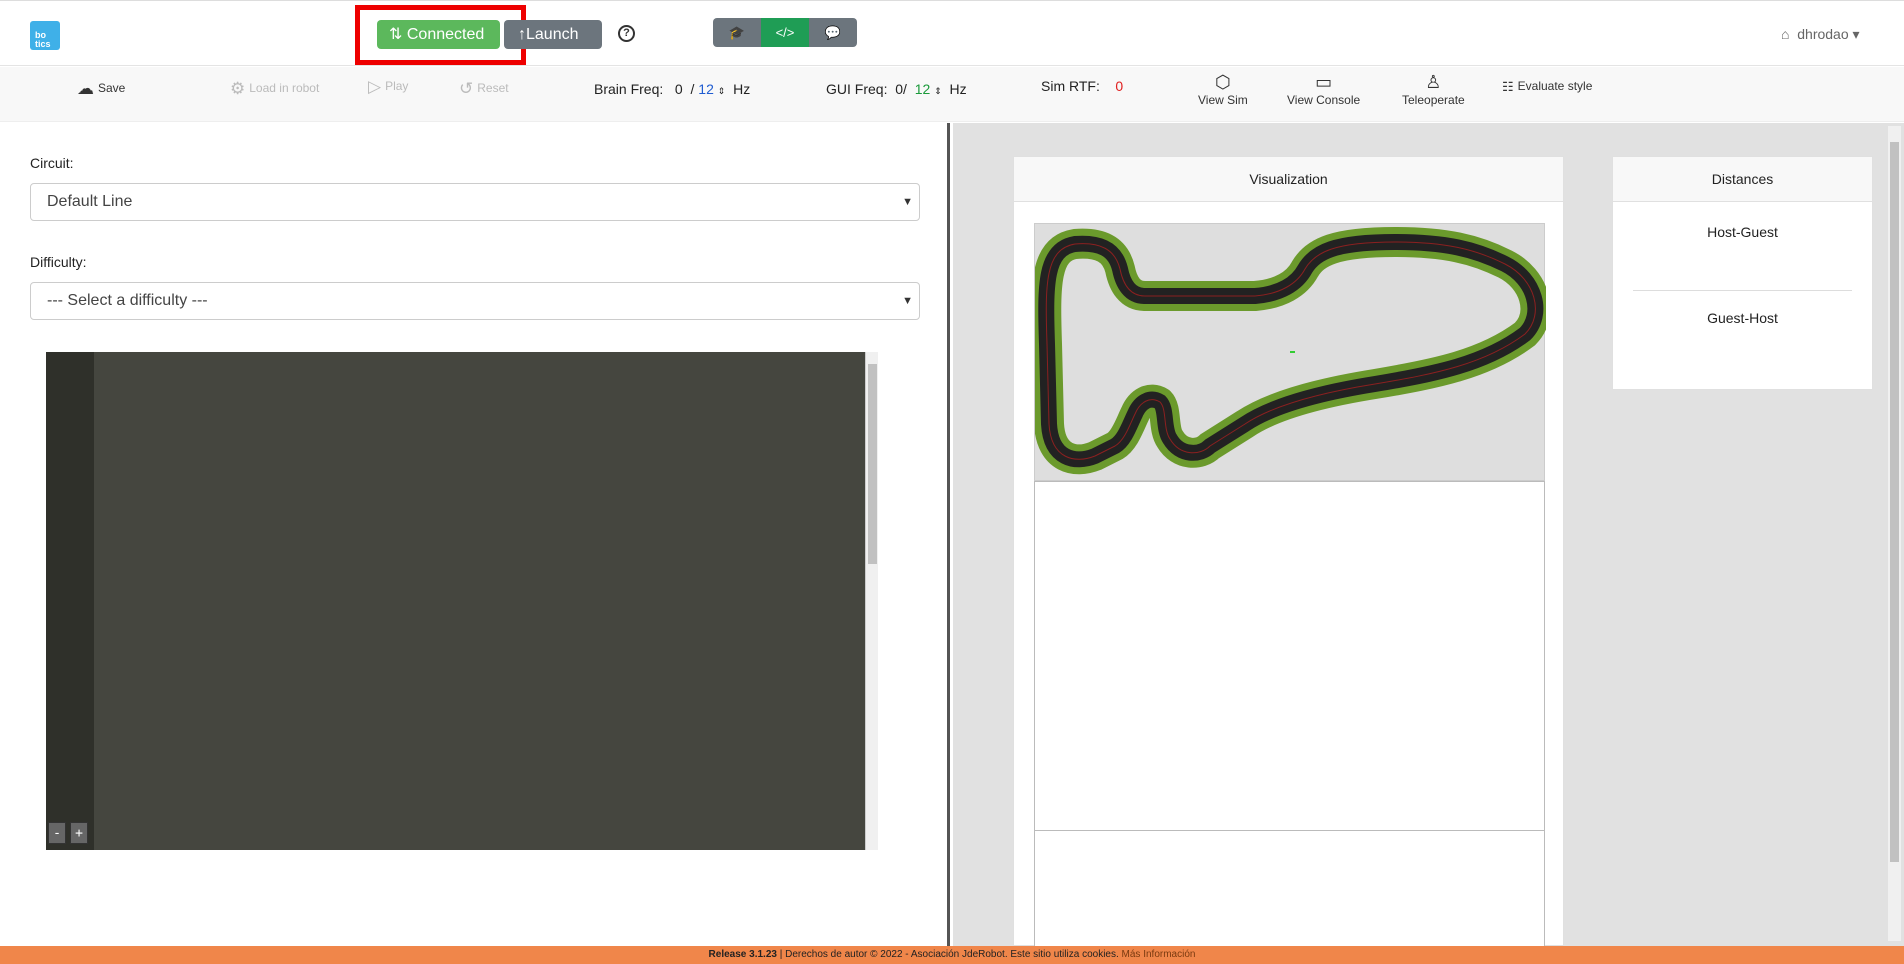 The width and height of the screenshot is (1904, 964). Describe the element at coordinates (1742, 179) in the screenshot. I see `distances-title: Distances` at that location.